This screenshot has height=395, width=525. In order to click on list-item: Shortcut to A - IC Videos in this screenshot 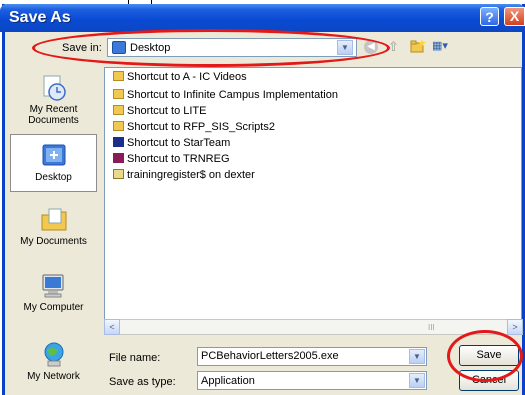, I will do `click(180, 78)`.